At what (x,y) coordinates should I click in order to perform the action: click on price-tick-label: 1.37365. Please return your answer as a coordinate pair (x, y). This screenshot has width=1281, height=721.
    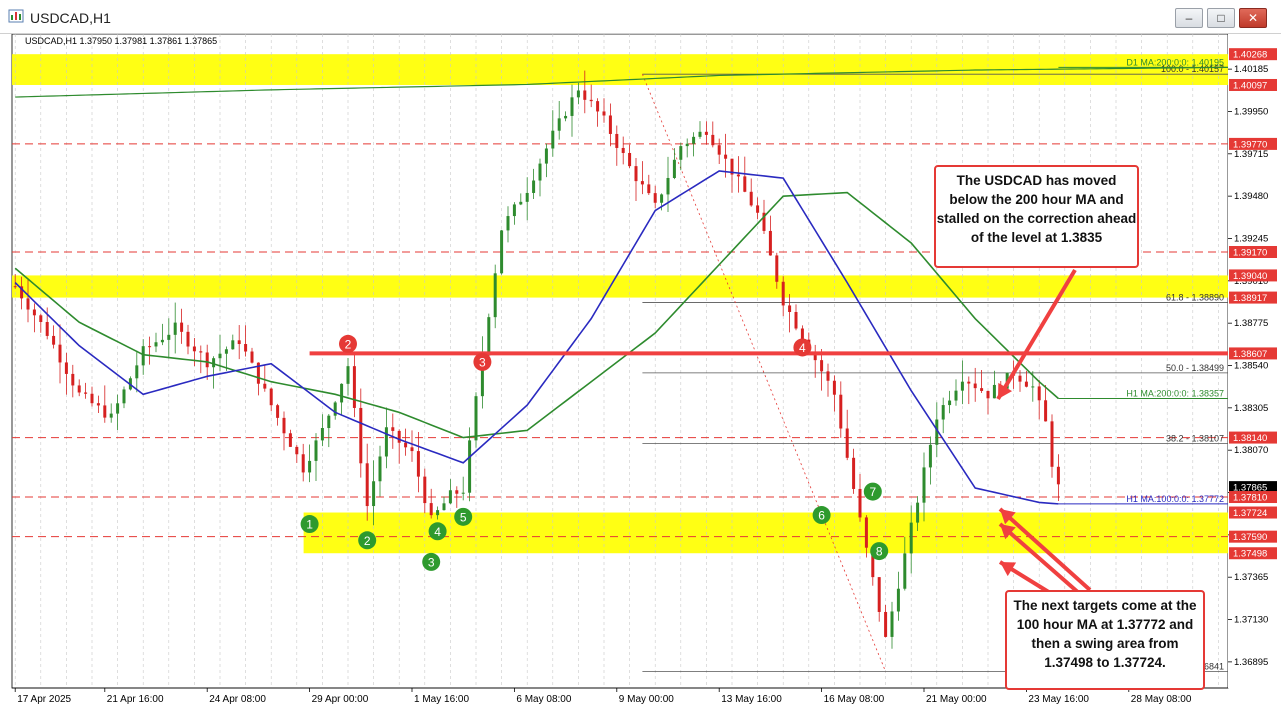
    Looking at the image, I should click on (1251, 577).